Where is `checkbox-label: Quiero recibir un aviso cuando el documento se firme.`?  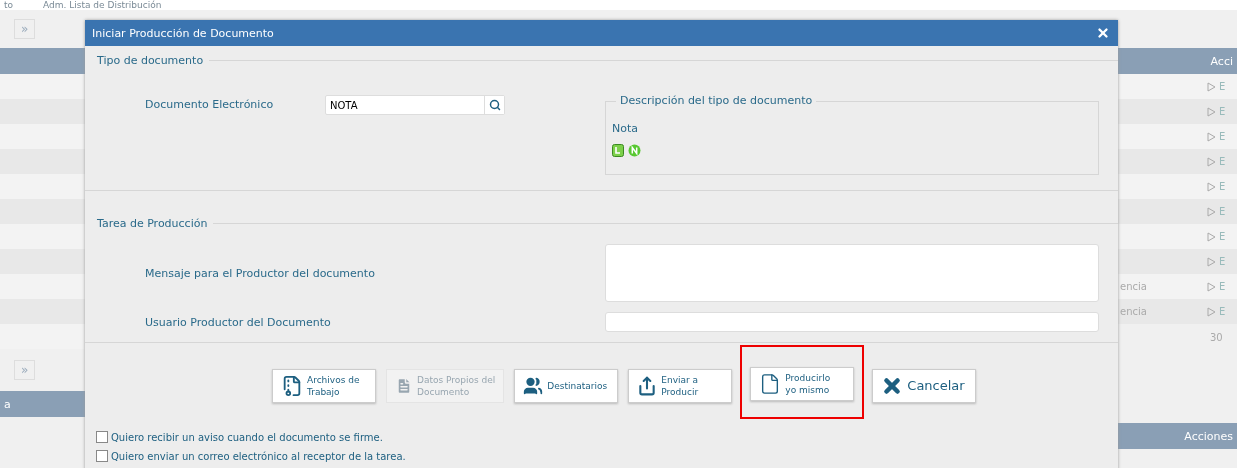
checkbox-label: Quiero recibir un aviso cuando el documento se firme. is located at coordinates (247, 437).